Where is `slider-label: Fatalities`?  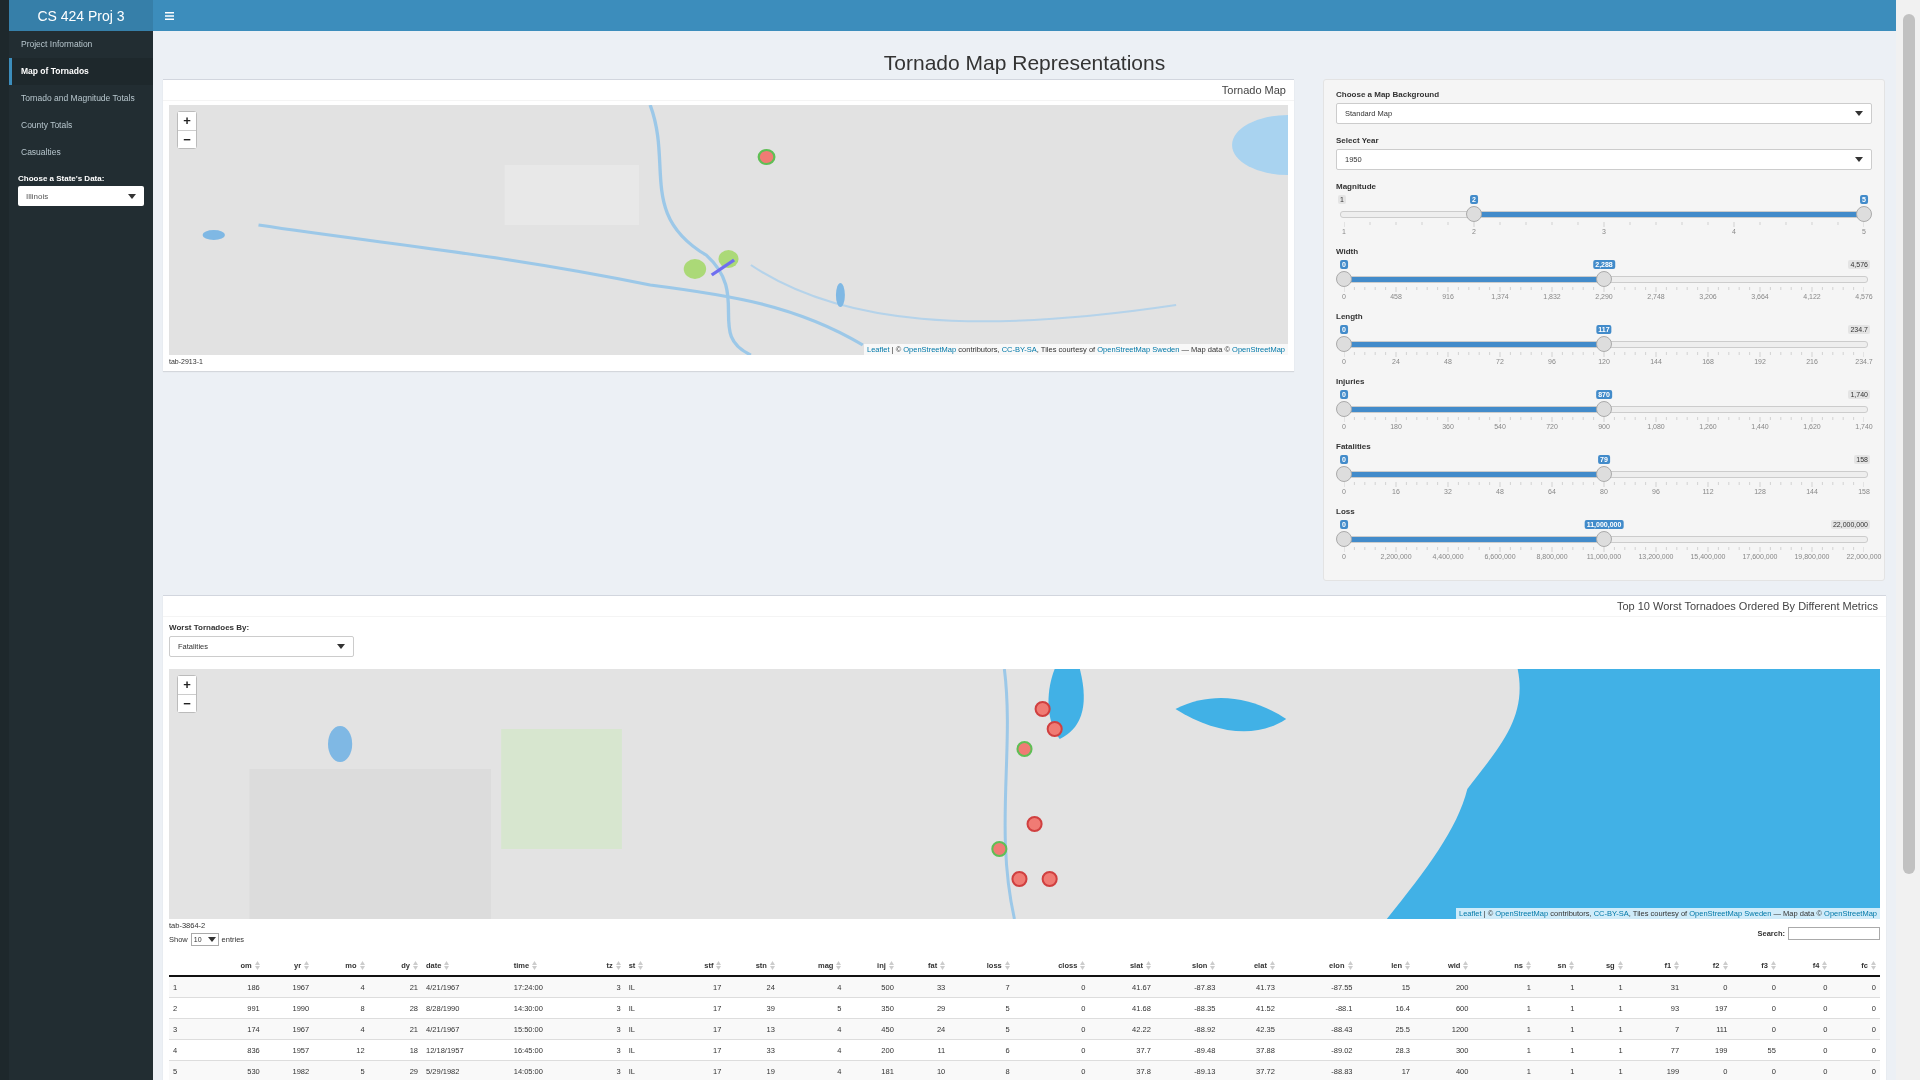 slider-label: Fatalities is located at coordinates (1354, 446).